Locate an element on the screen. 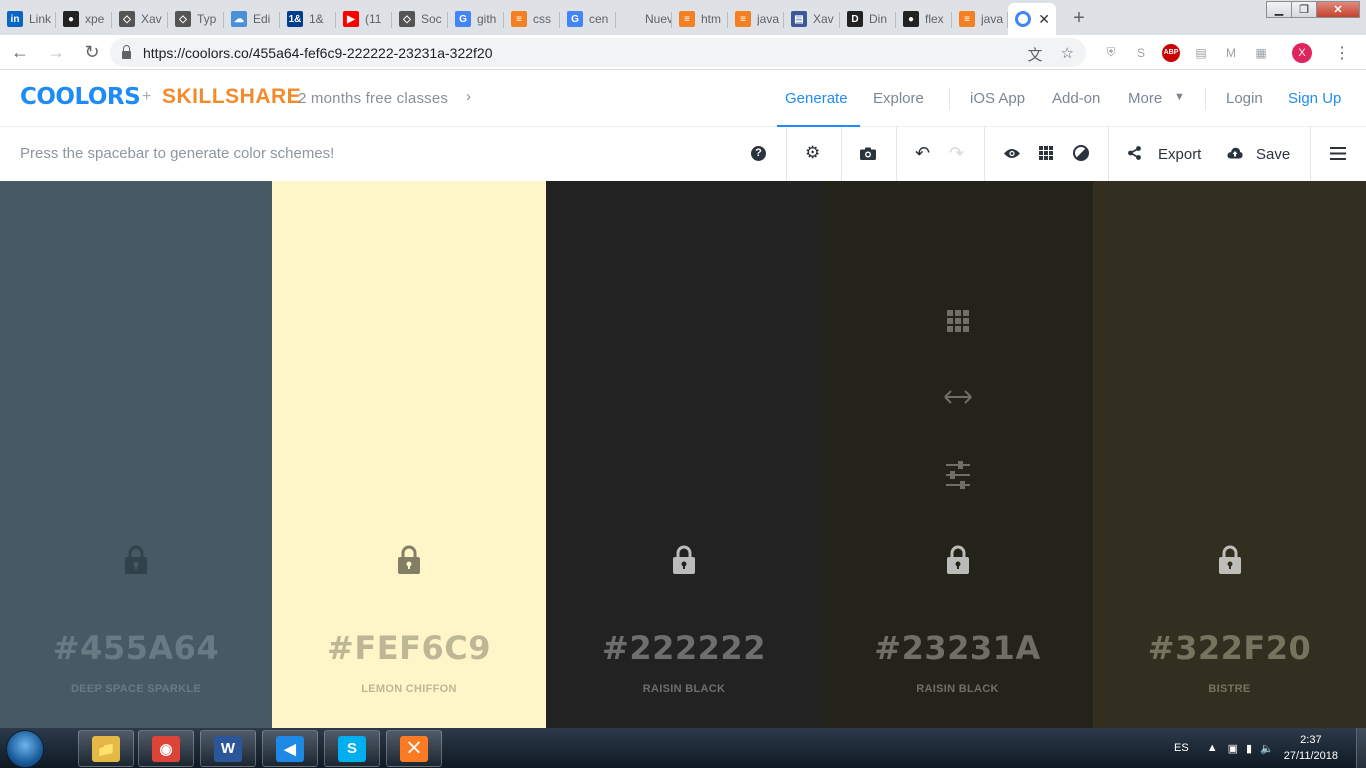  nav-generate: Generate is located at coordinates (816, 98).